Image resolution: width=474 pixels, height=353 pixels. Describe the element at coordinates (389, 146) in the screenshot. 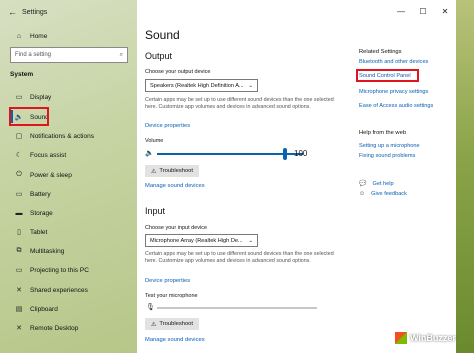

I see `setup-microphone-link: Setting up a microphone` at that location.